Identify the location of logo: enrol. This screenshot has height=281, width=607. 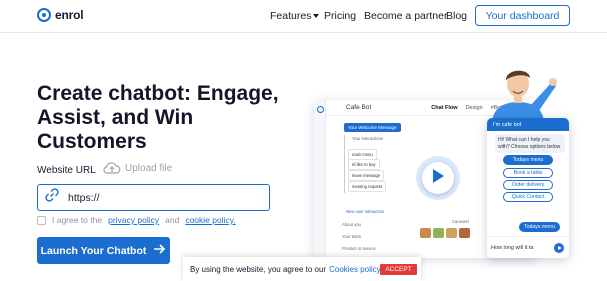
(60, 15).